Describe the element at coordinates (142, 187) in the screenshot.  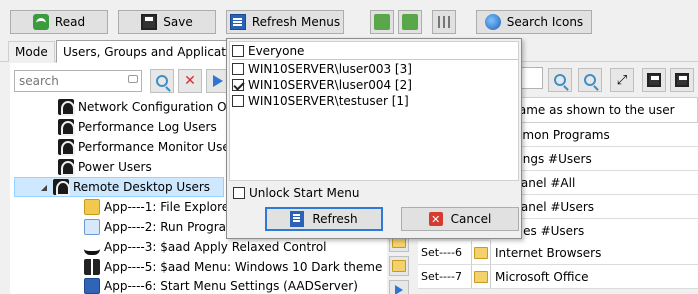
I see `tree-item-label: Remote Desktop Users` at that location.